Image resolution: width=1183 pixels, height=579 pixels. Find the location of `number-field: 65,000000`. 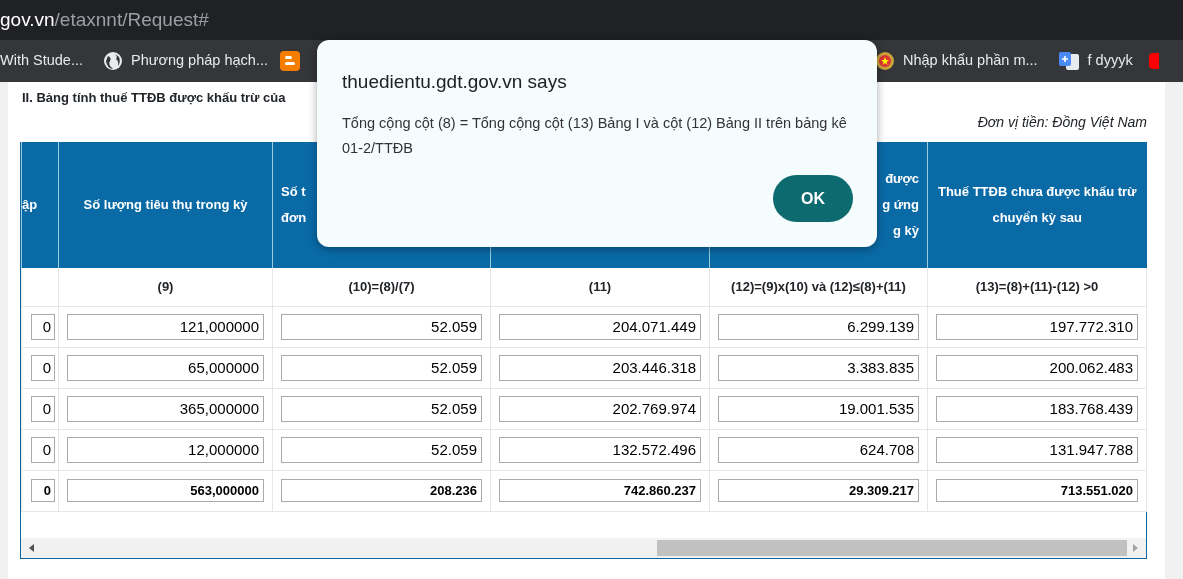

number-field: 65,000000 is located at coordinates (165, 367).